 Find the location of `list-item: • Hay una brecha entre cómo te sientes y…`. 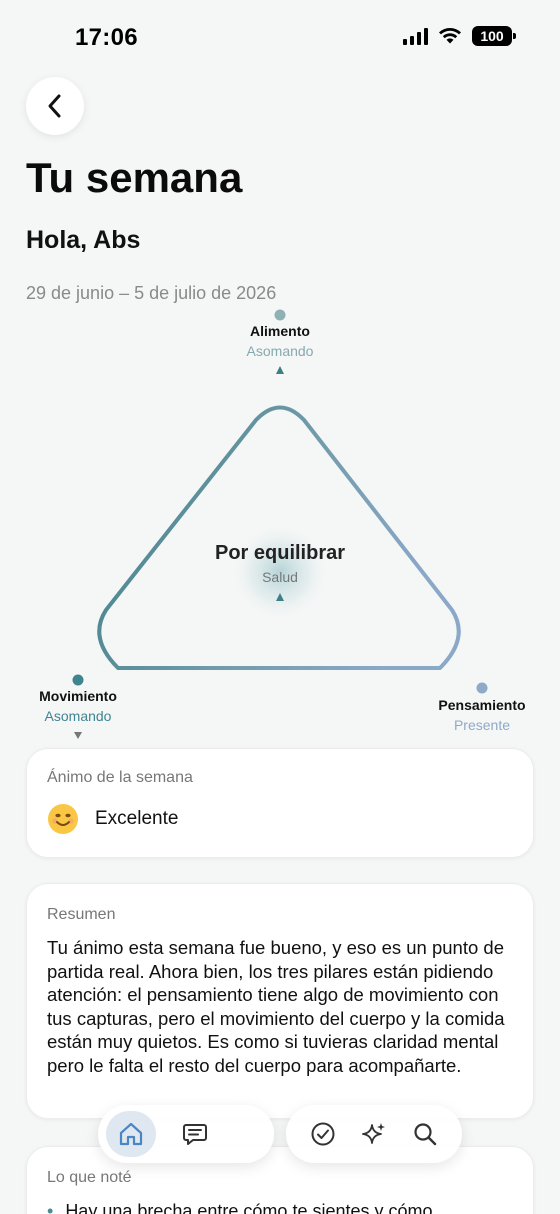

list-item: • Hay una brecha entre cómo te sientes y… is located at coordinates (280, 1207).